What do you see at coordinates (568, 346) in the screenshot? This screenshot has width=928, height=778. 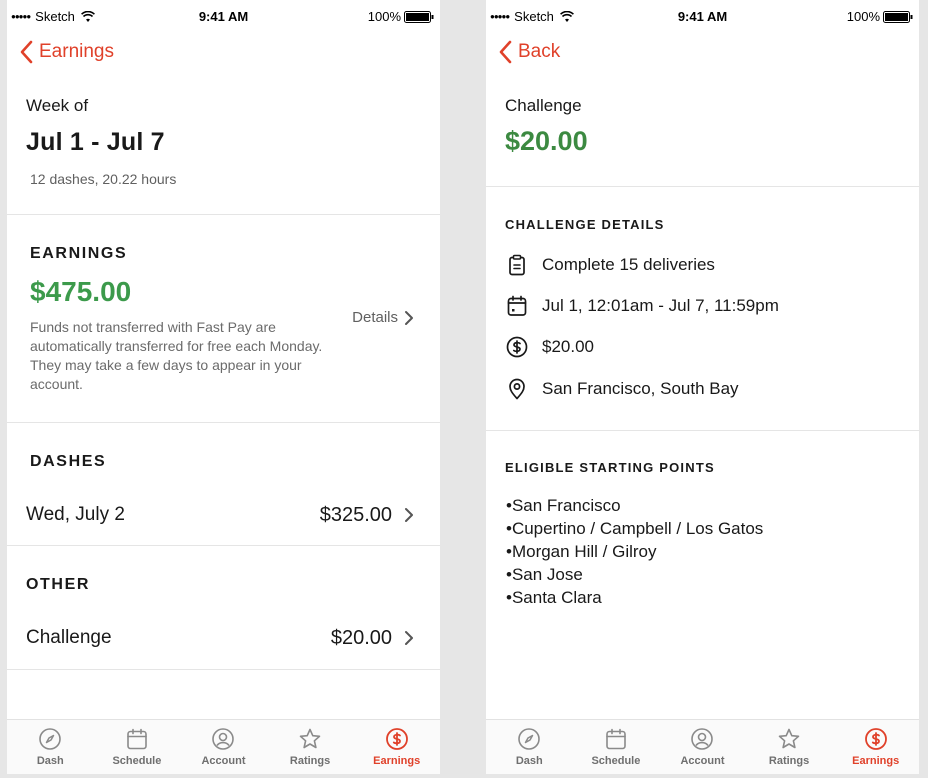 I see `detail-text: $20.00` at bounding box center [568, 346].